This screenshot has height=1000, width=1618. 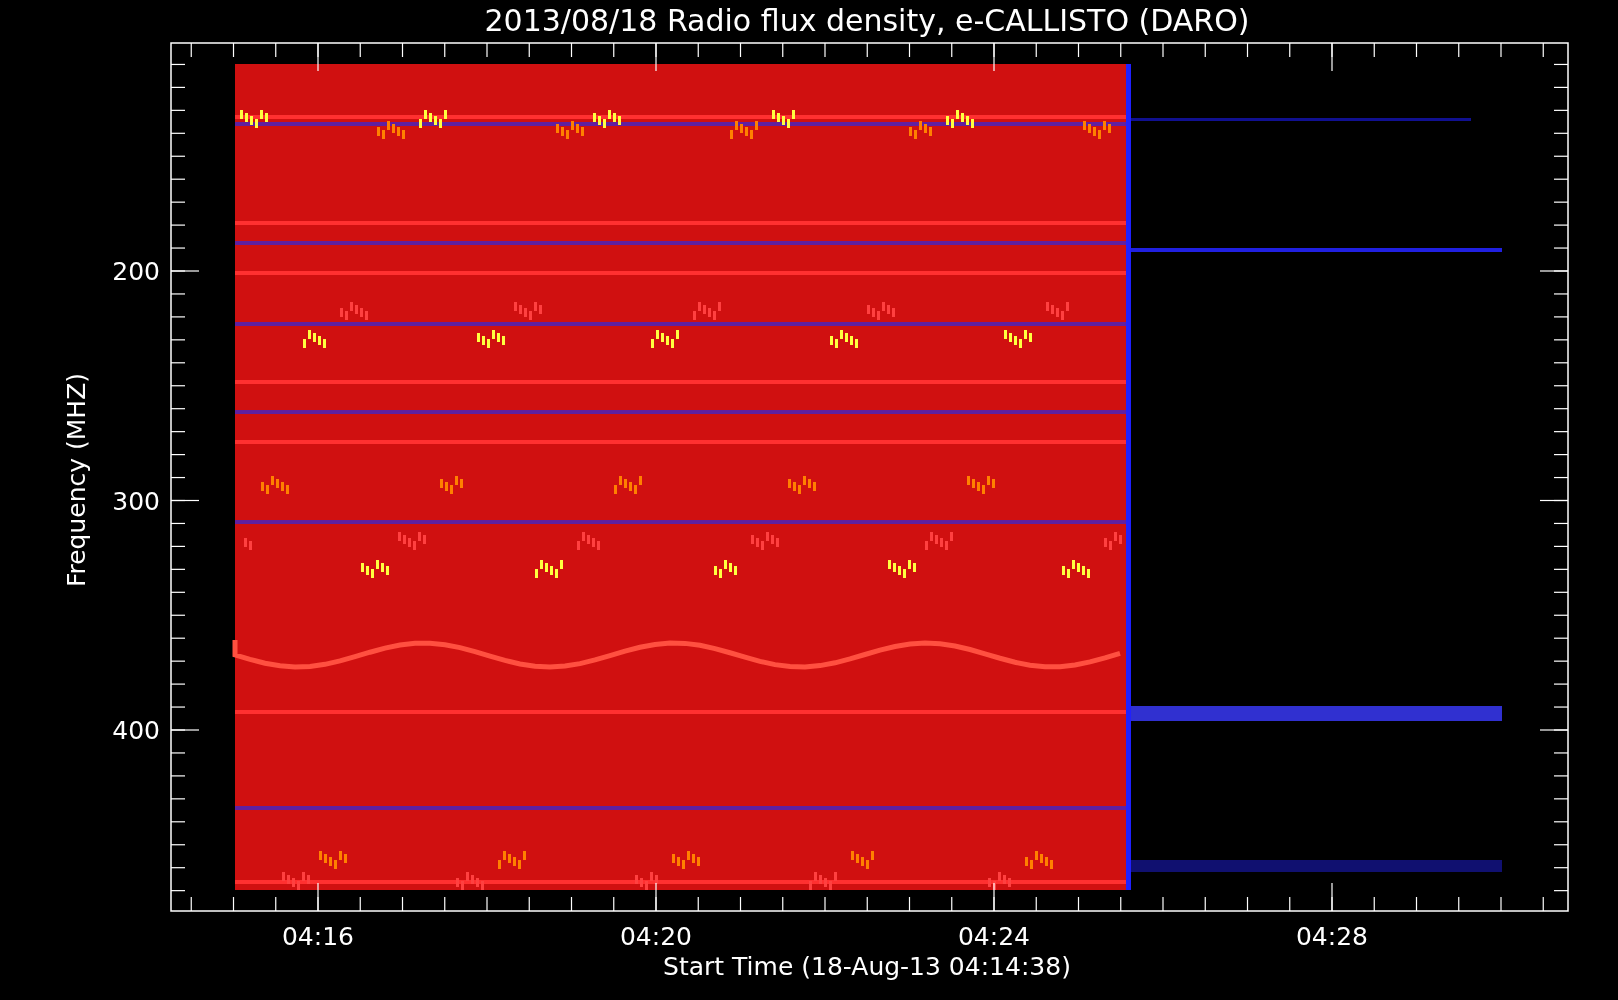 What do you see at coordinates (656, 936) in the screenshot?
I see `x-tick-label: 04:20` at bounding box center [656, 936].